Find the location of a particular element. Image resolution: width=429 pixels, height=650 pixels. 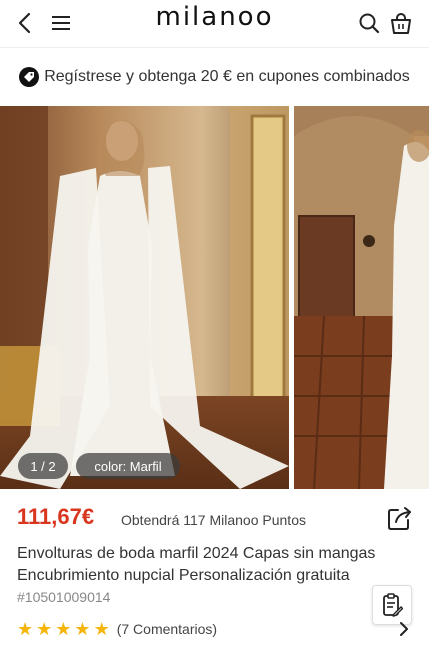

share-button is located at coordinates (400, 518).